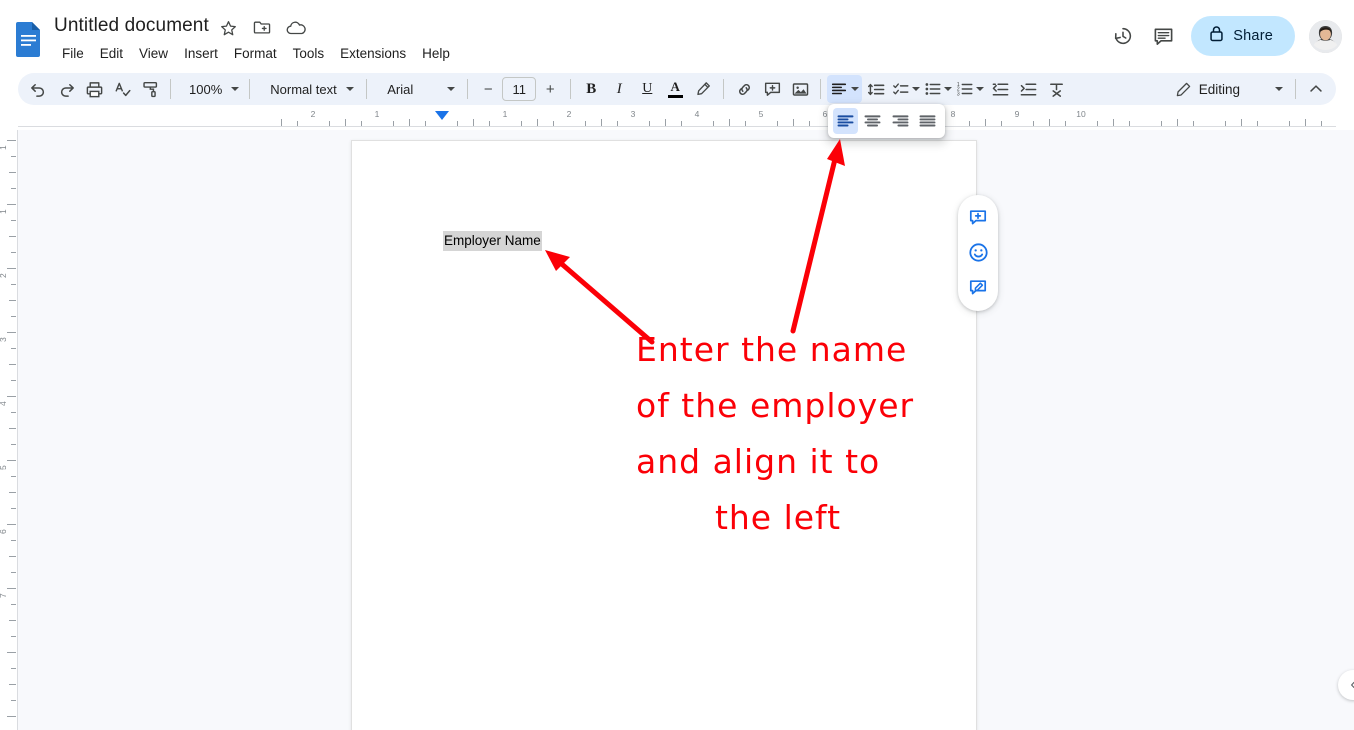 The height and width of the screenshot is (730, 1354). What do you see at coordinates (978, 288) in the screenshot?
I see `suggest-edit-icon` at bounding box center [978, 288].